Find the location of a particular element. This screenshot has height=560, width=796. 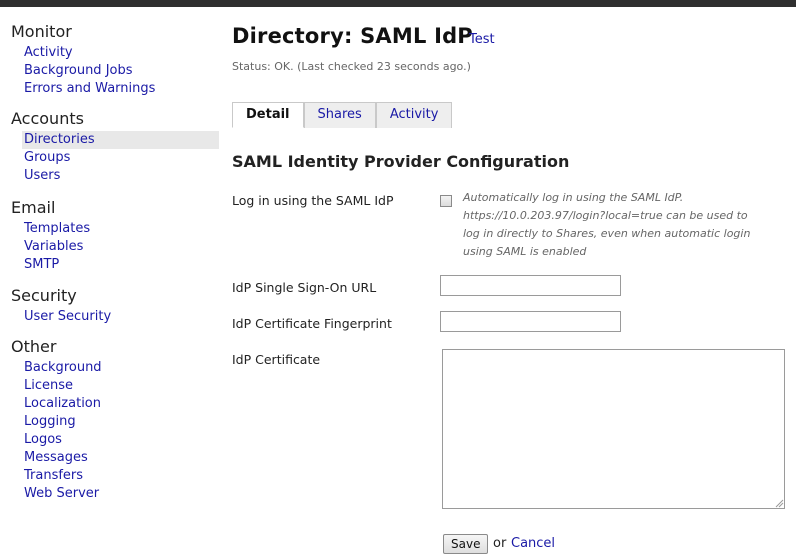

sidebar-item-variables: Variables is located at coordinates (110, 247).